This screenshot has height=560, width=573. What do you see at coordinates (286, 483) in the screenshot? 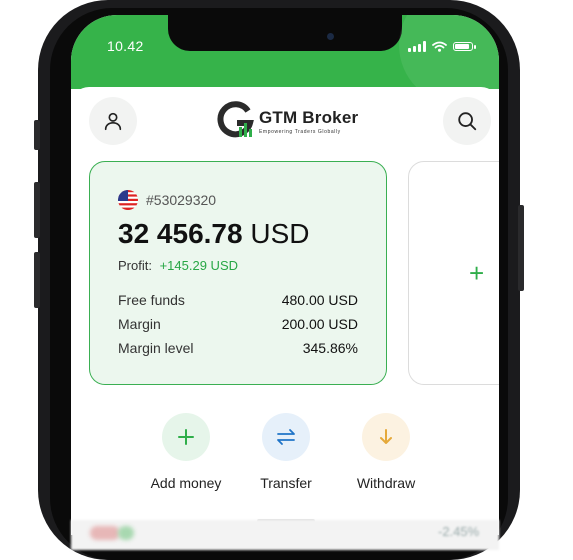
I see `action-label: Transfer` at bounding box center [286, 483].